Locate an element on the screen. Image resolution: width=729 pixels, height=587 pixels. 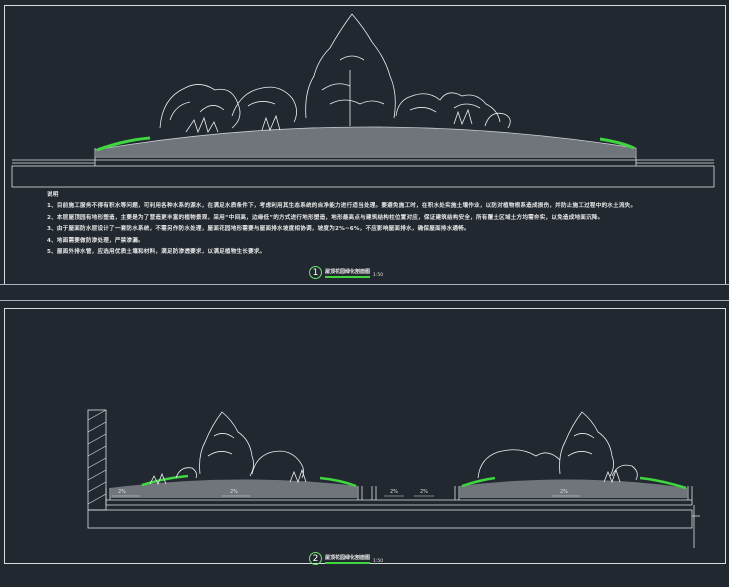
section-number-badge: 2 is located at coordinates (315, 558).